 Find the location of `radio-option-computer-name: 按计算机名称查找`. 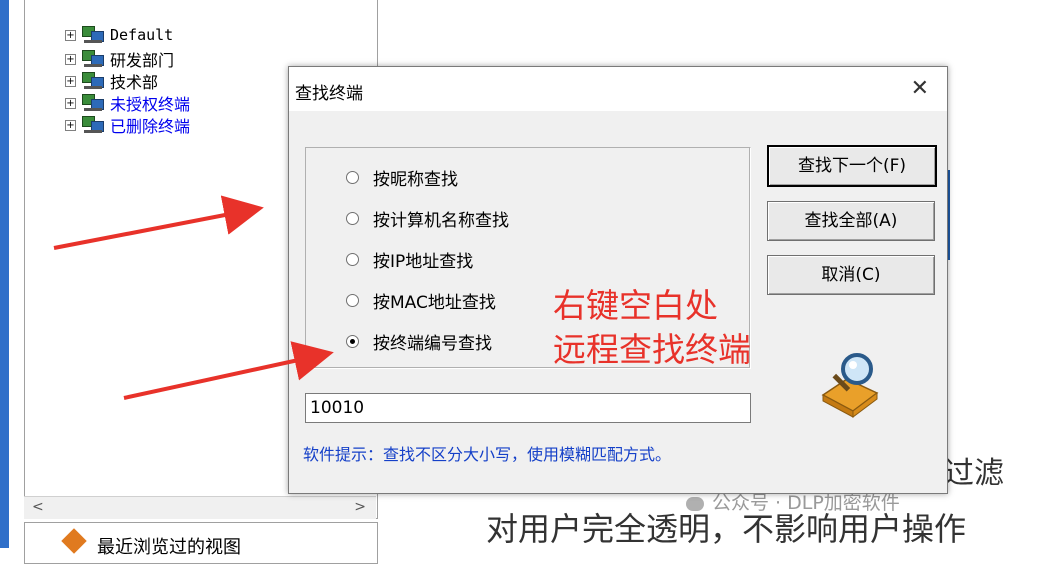

radio-option-computer-name: 按计算机名称查找 is located at coordinates (427, 218).